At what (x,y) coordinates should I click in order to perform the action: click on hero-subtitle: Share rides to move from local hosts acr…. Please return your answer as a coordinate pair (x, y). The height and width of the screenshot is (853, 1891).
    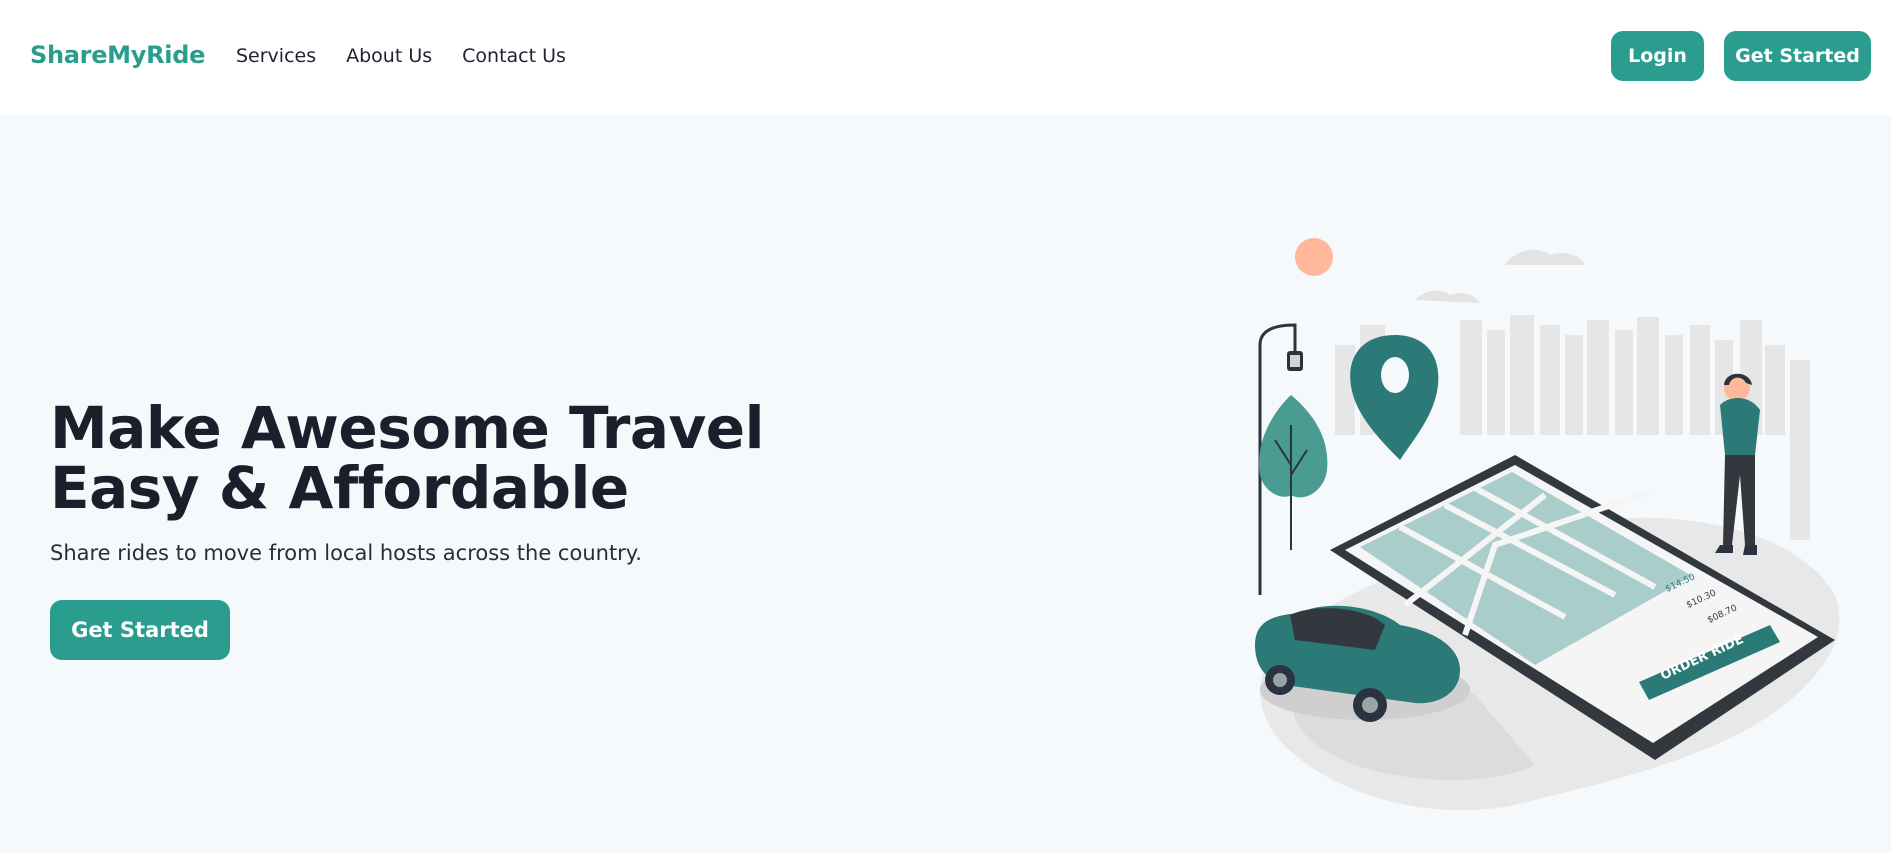
    Looking at the image, I should click on (346, 553).